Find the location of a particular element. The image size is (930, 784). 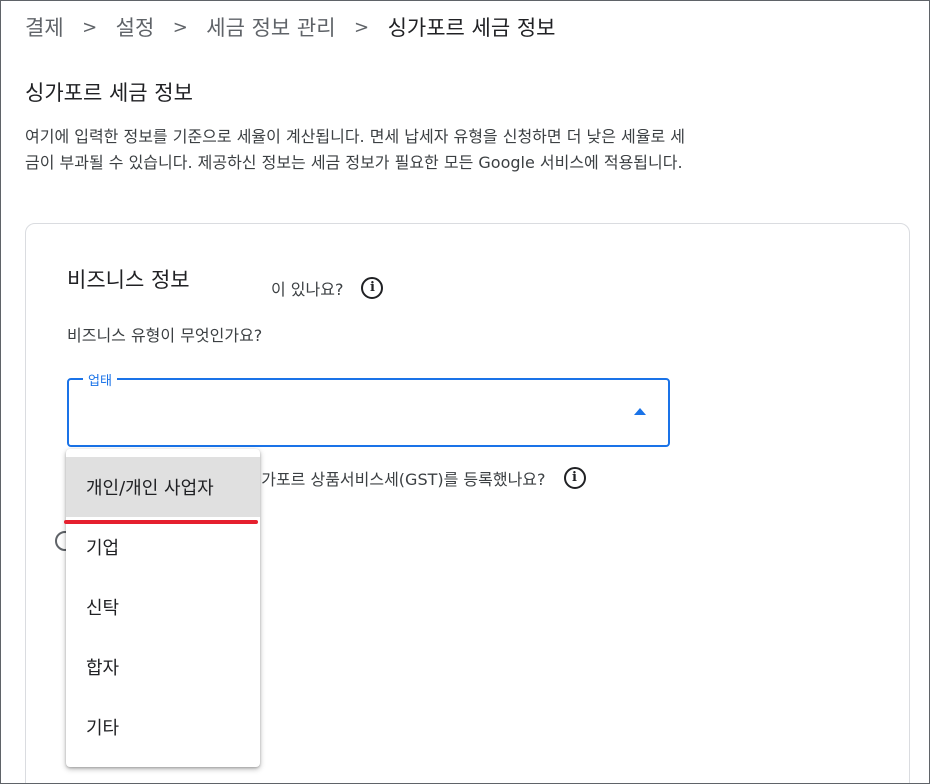

business-type-question: 비즈니스 유형이 무엇인가요? is located at coordinates (165, 335).